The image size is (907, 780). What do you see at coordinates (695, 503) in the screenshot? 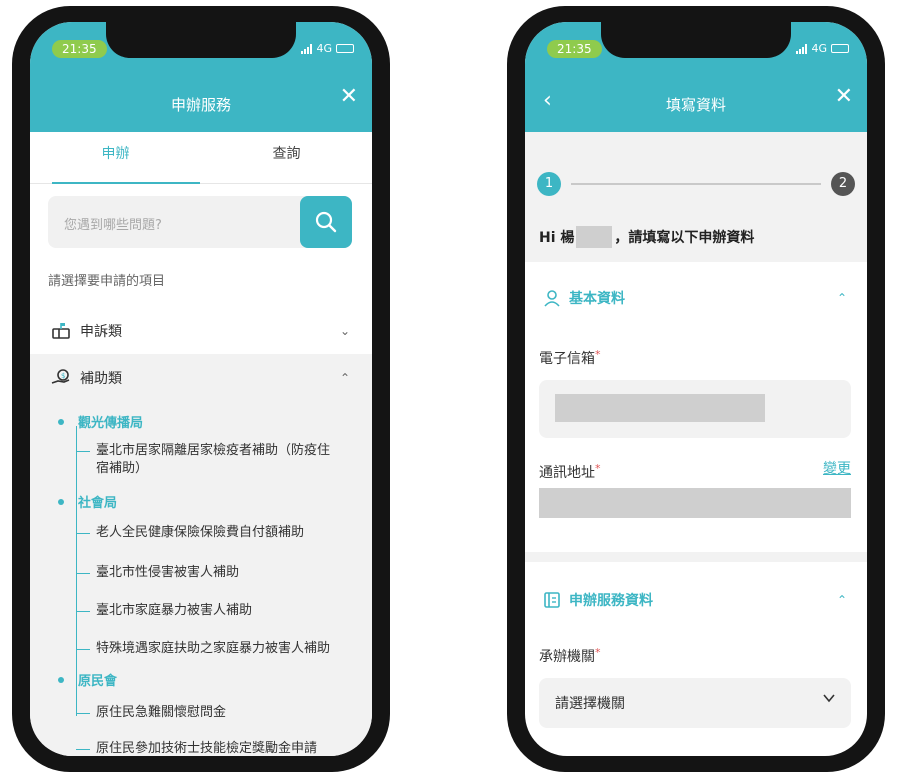
I see `redacted-address` at bounding box center [695, 503].